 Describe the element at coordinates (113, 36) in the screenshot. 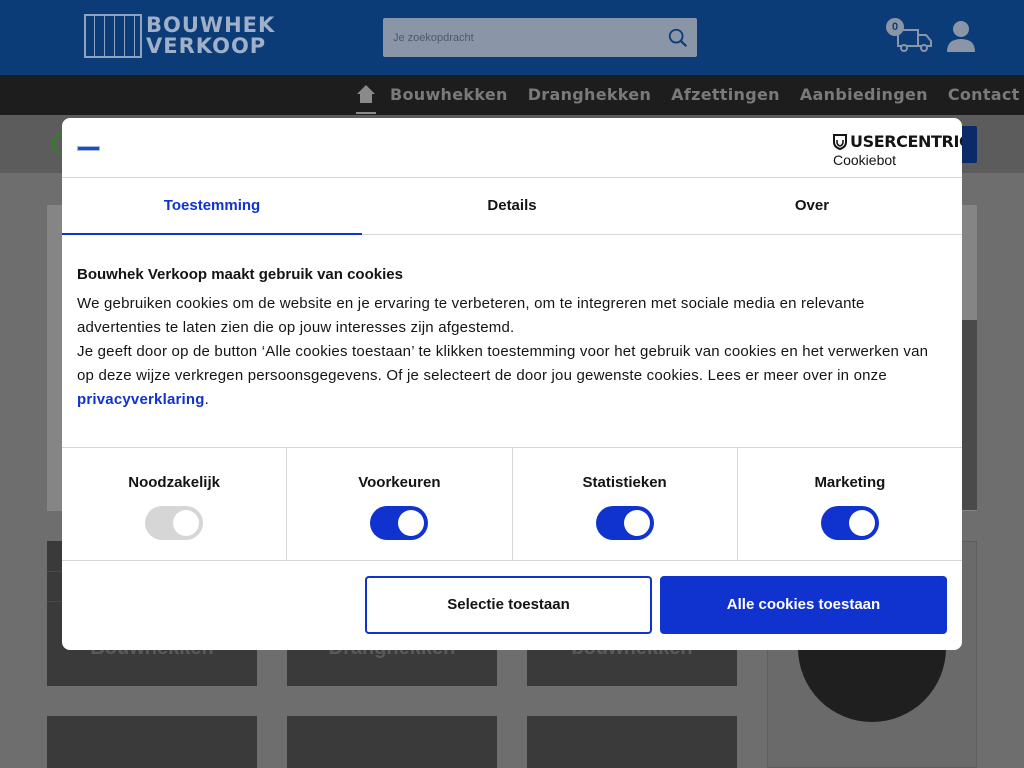

I see `fence-logo-icon` at that location.